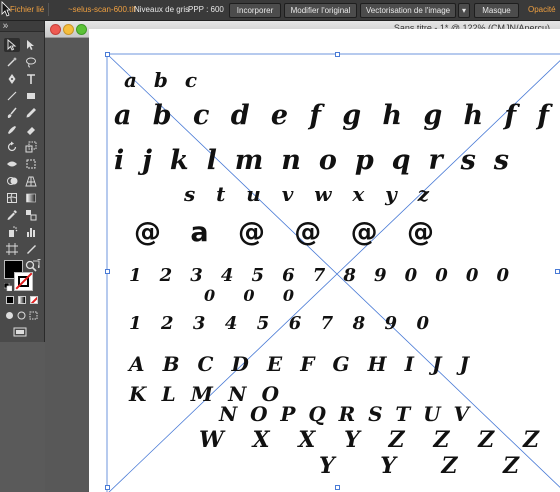 The width and height of the screenshot is (560, 492). I want to click on handwriting-line: a b c d e f g h g h f f, so click(334, 115).